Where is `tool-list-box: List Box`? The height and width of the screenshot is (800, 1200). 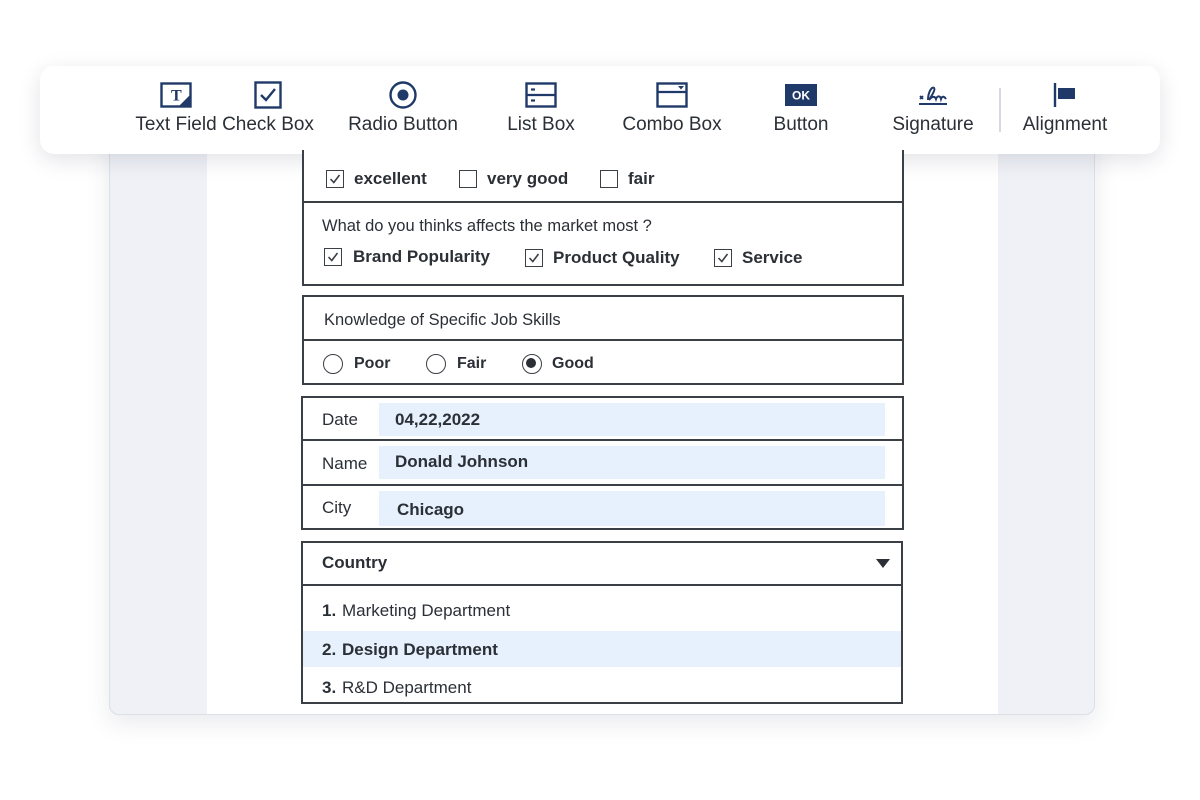
tool-list-box: List Box is located at coordinates (541, 110).